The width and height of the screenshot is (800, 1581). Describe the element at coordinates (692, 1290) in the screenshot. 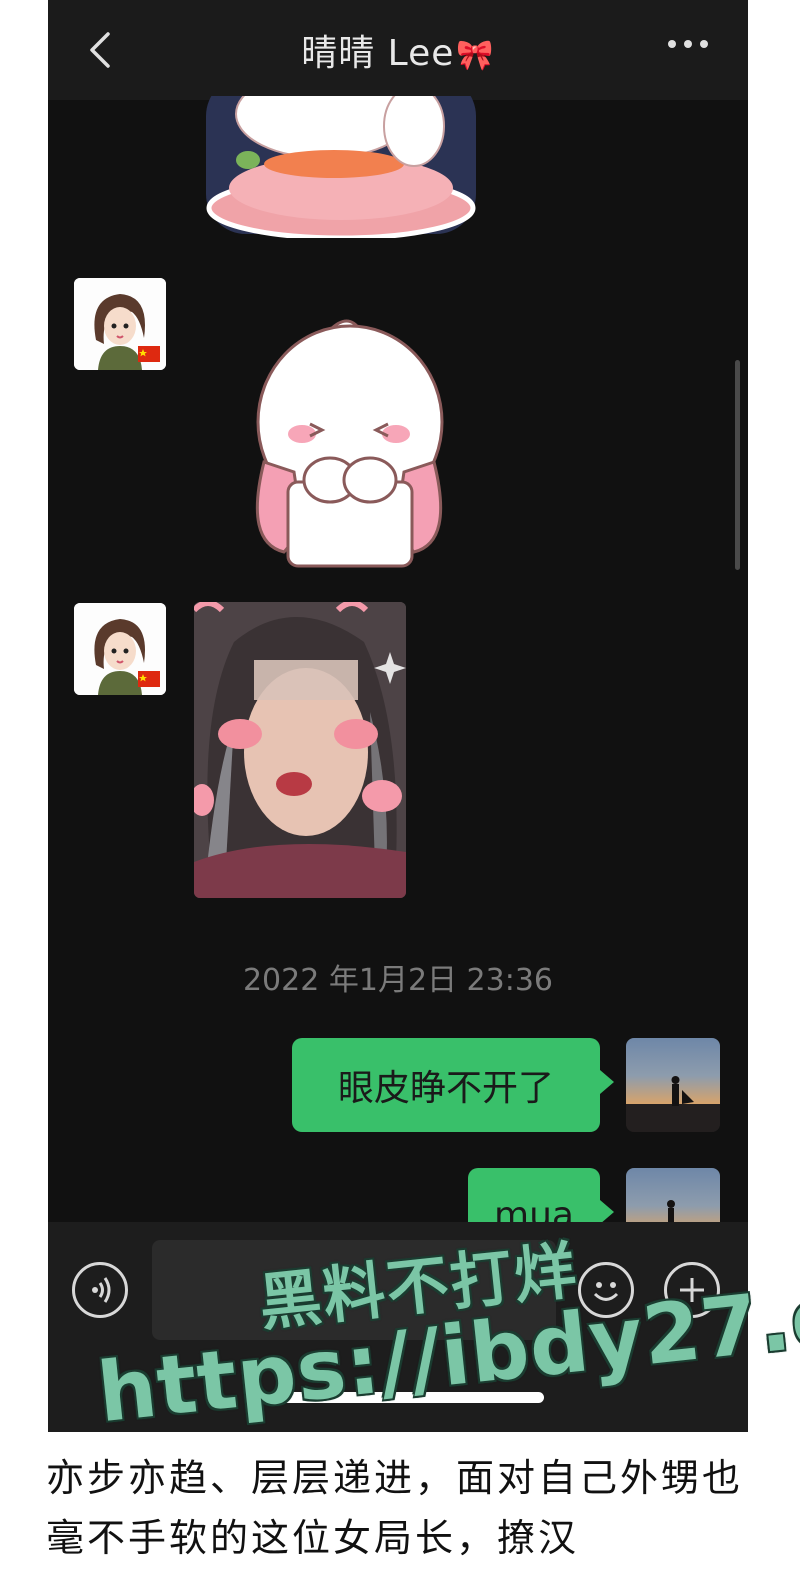

I see `plus-icon` at that location.